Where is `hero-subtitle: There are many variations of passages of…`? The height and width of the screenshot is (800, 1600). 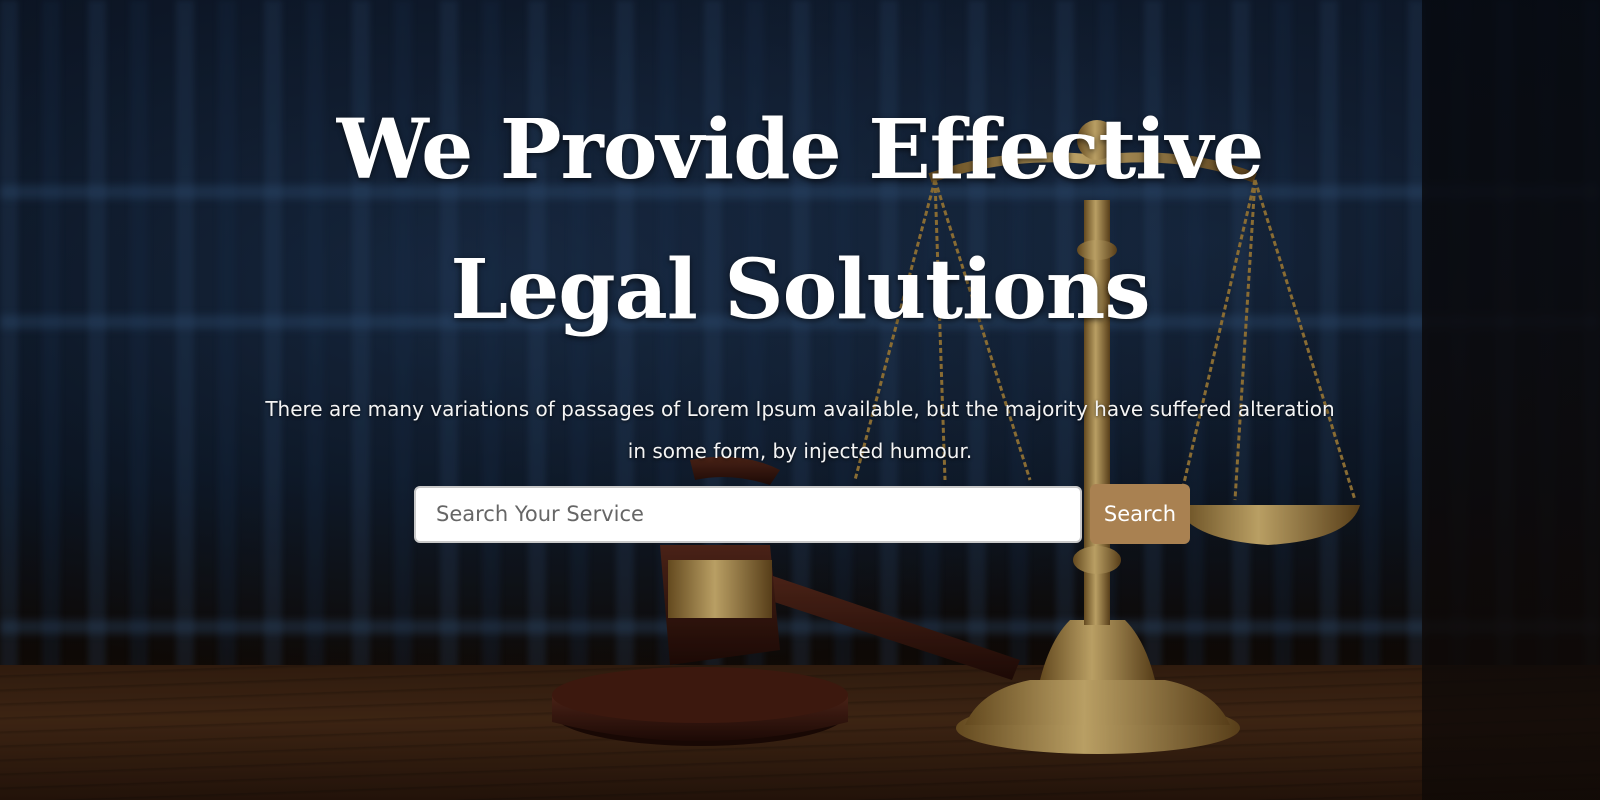
hero-subtitle: There are many variations of passages of… is located at coordinates (800, 430).